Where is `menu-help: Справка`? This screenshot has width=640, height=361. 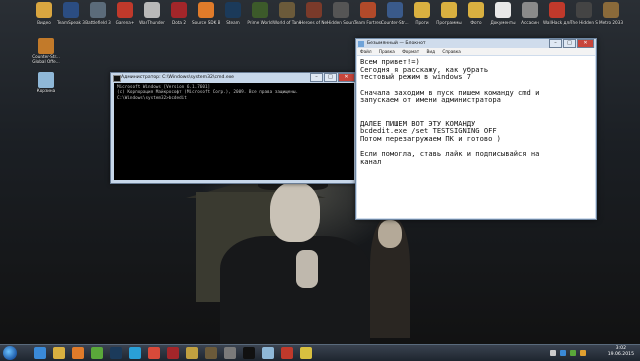 menu-help: Справка is located at coordinates (451, 51).